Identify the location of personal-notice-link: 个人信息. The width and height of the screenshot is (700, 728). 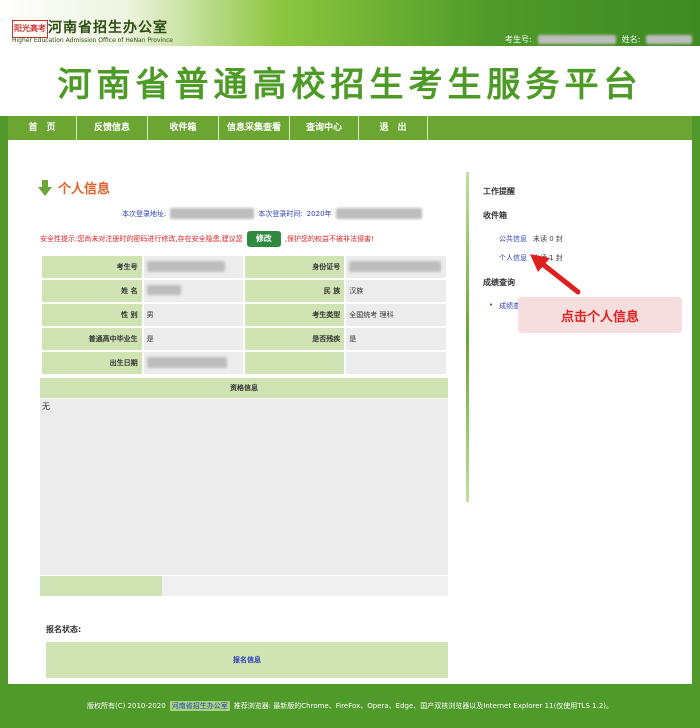
(513, 258).